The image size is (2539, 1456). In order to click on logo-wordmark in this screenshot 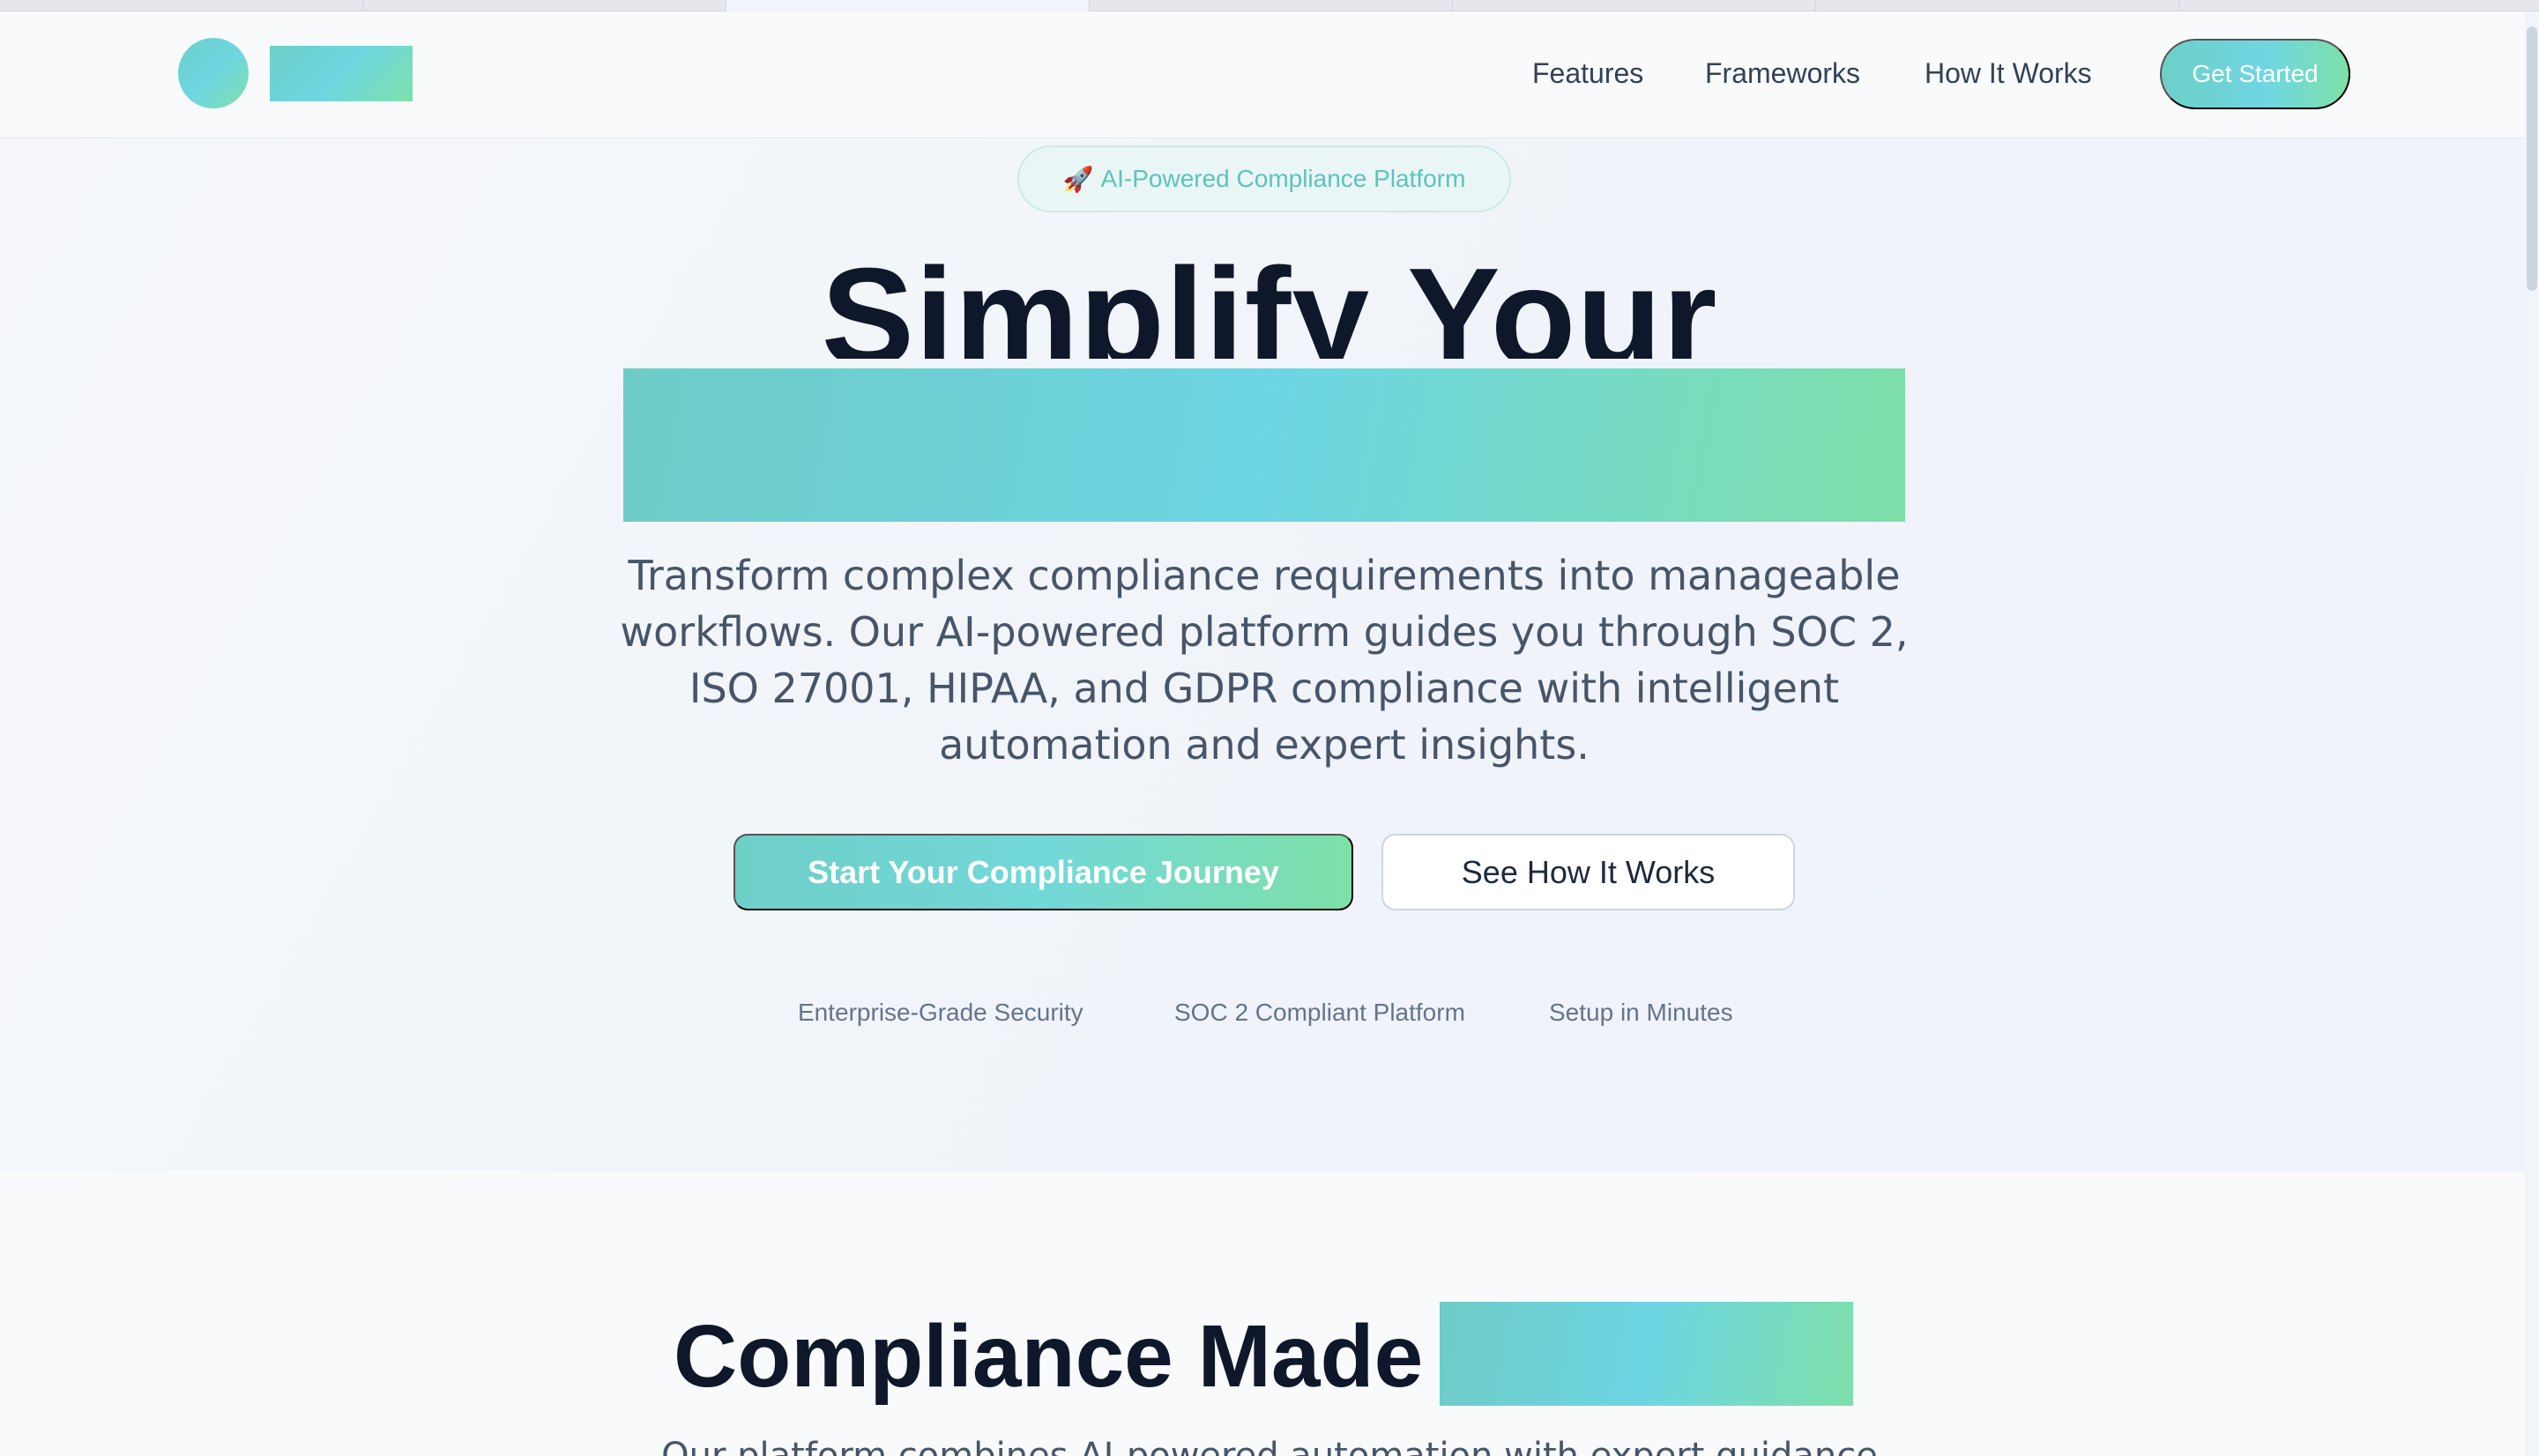, I will do `click(341, 73)`.